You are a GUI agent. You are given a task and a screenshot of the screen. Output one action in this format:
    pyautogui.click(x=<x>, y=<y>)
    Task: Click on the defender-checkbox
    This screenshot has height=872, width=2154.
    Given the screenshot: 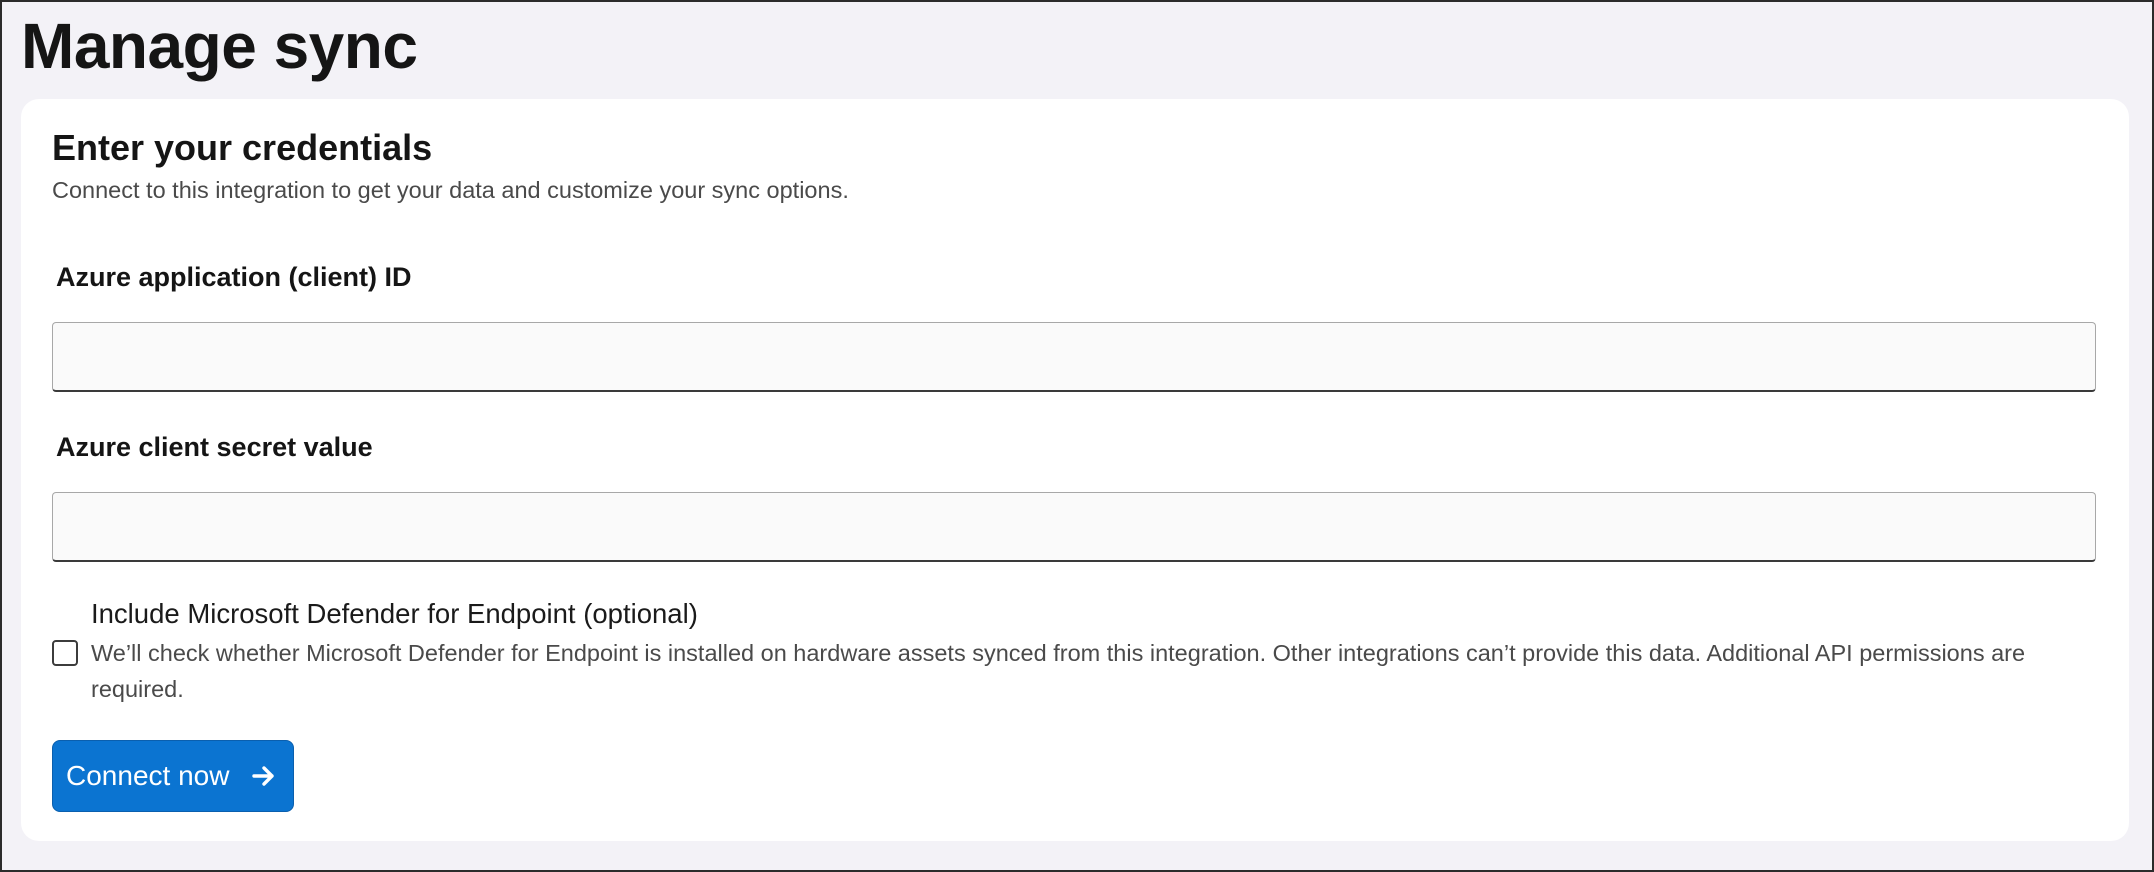 What is the action you would take?
    pyautogui.click(x=65, y=653)
    